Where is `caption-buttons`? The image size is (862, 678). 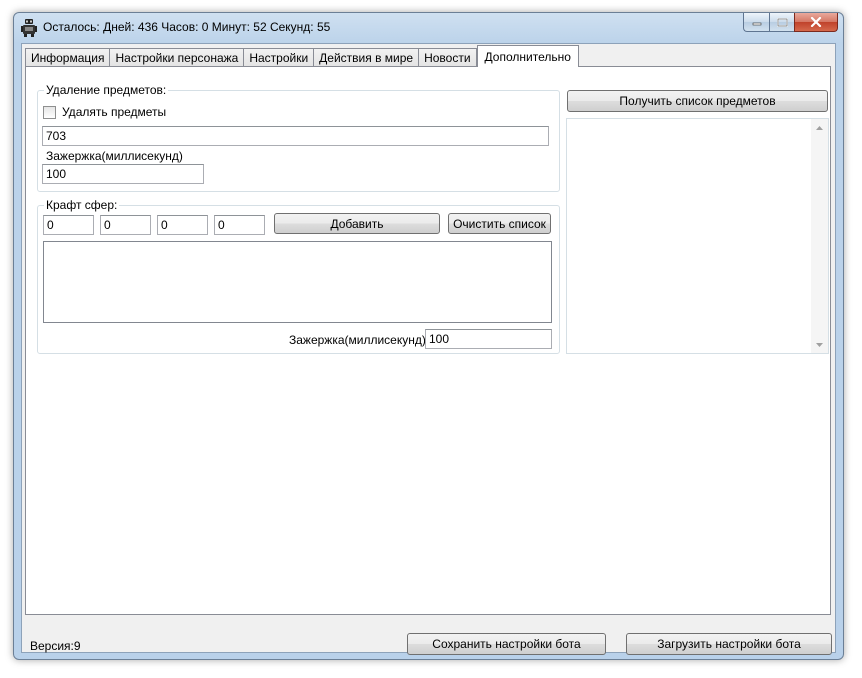
caption-buttons is located at coordinates (790, 23).